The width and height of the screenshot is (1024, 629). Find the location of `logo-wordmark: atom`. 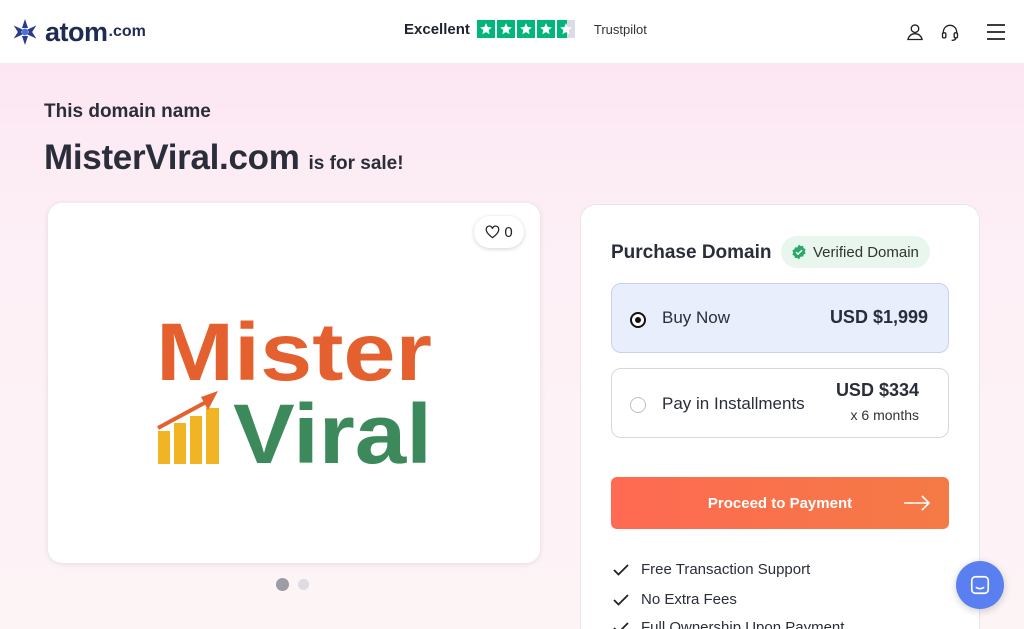

logo-wordmark: atom is located at coordinates (76, 32).